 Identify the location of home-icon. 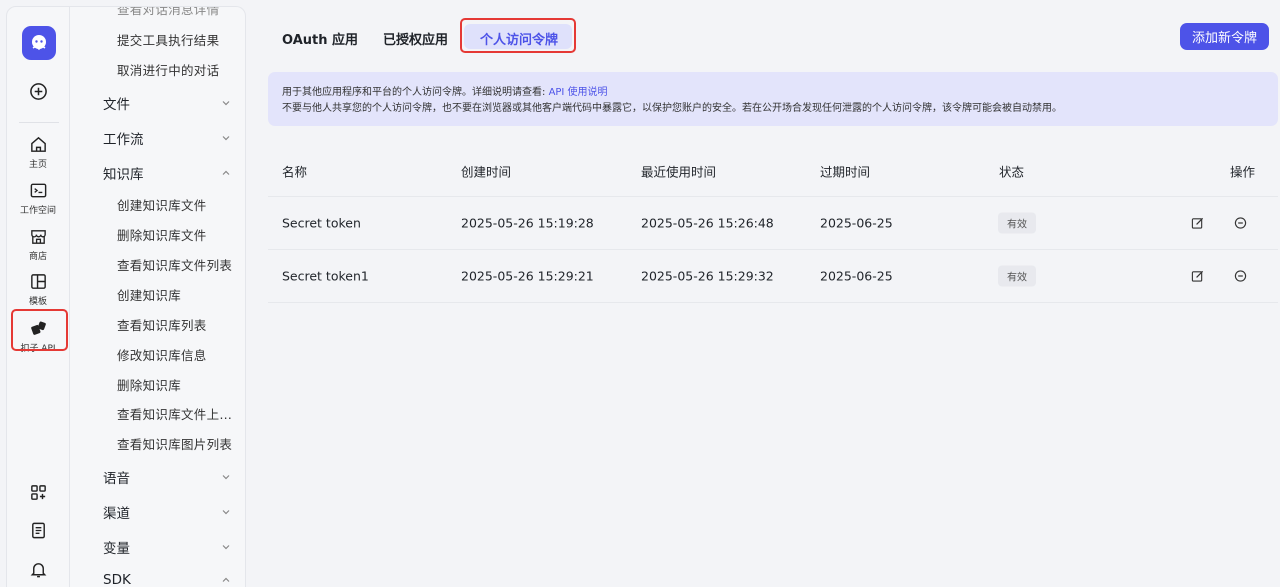
(38, 144).